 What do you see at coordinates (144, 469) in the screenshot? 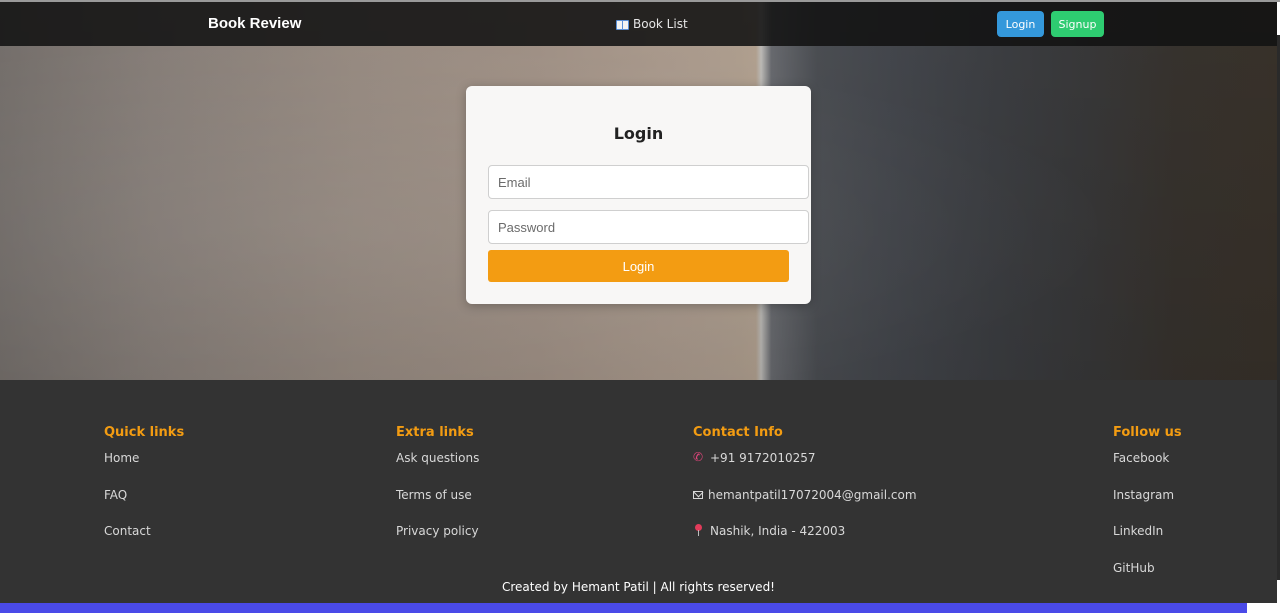
I see `footer-link-home: Home` at bounding box center [144, 469].